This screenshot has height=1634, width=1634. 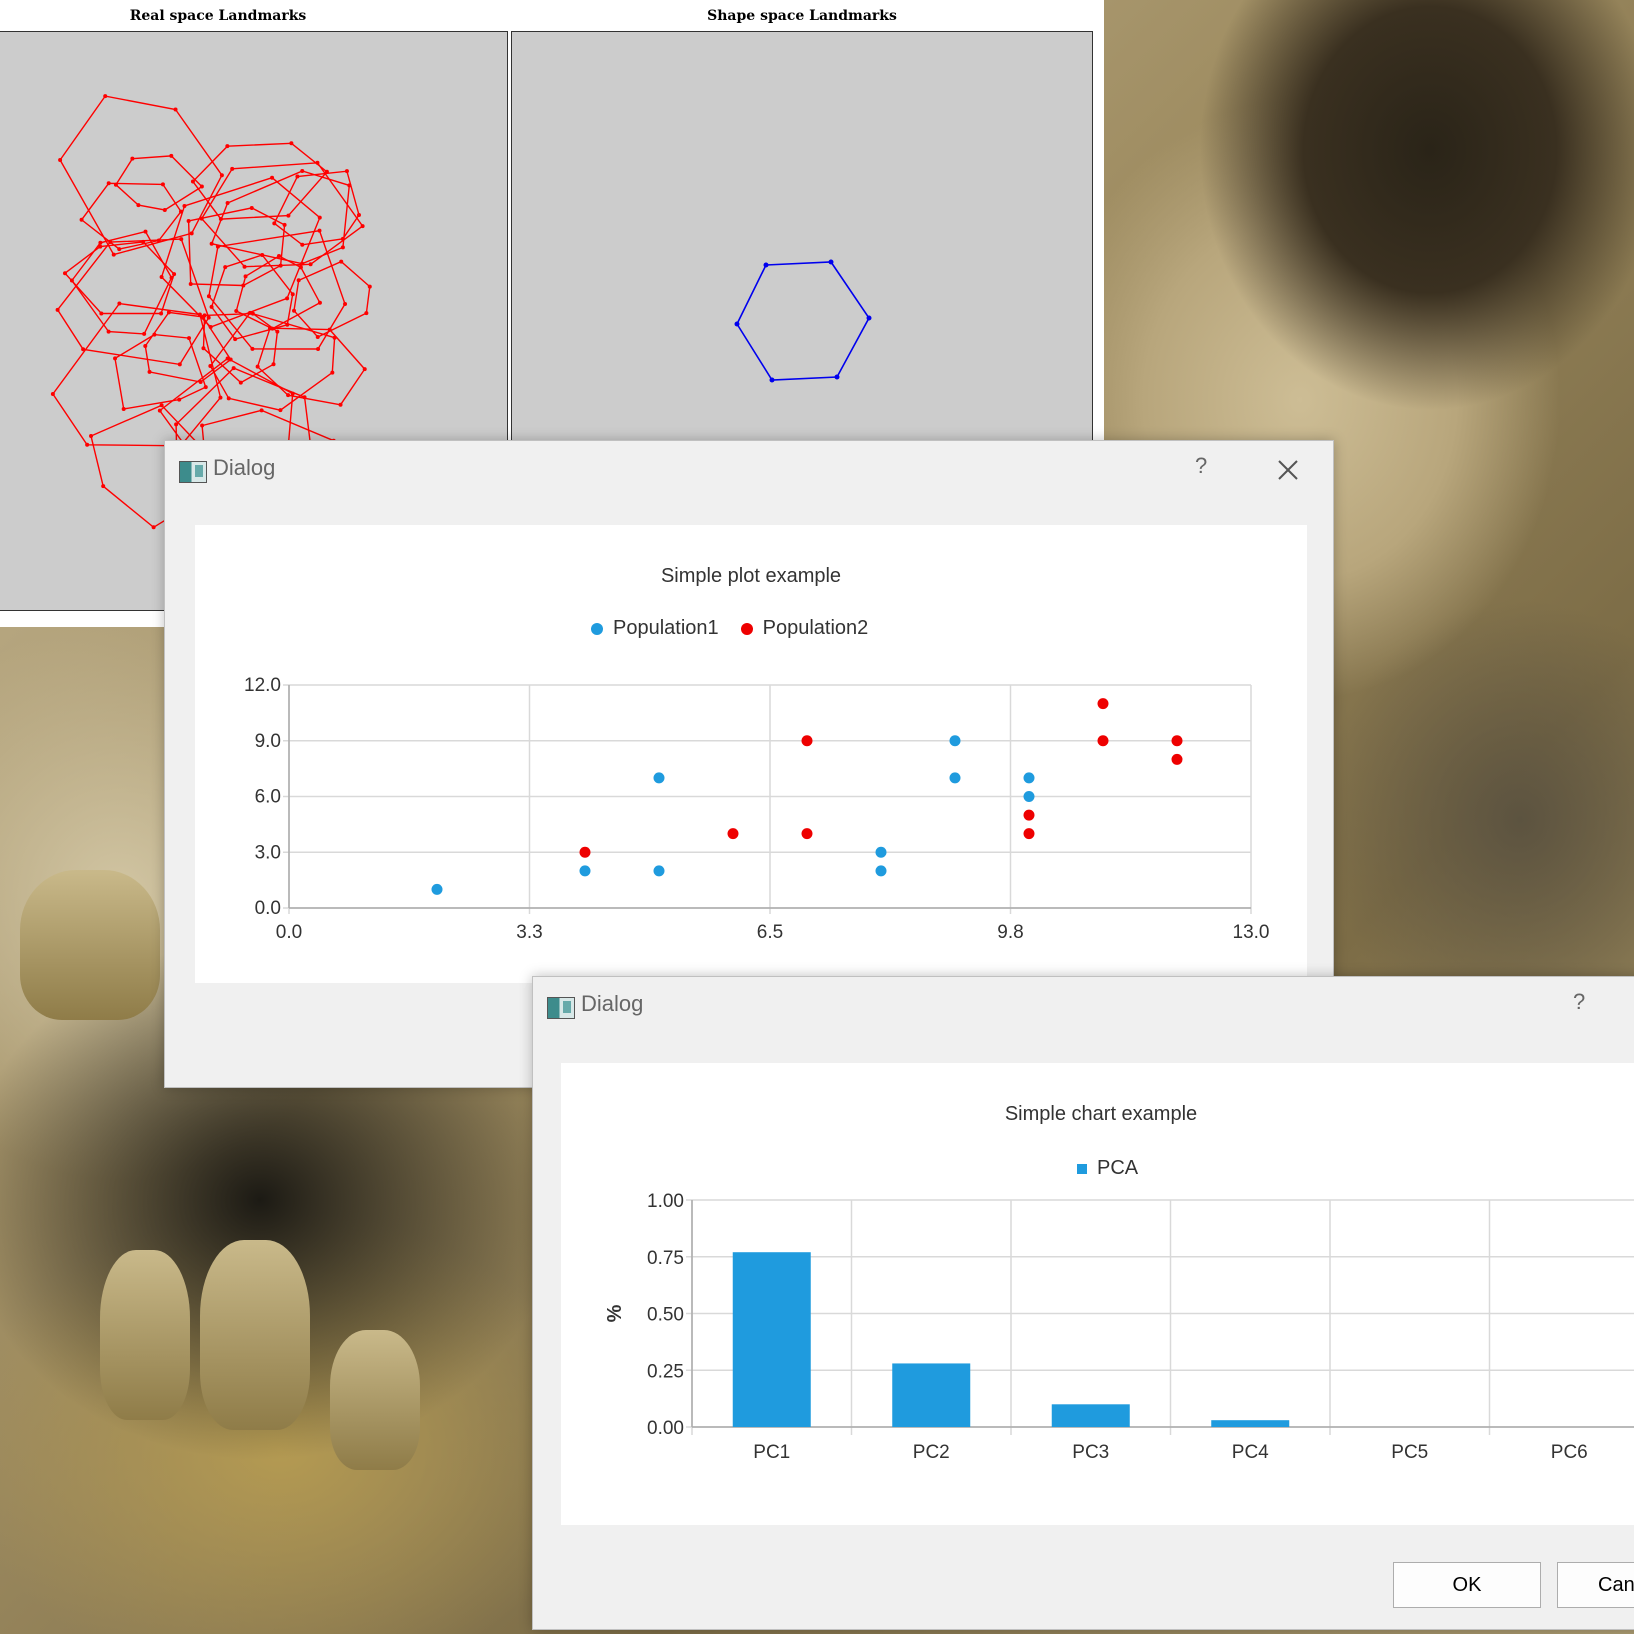 I want to click on y-tick-label: 6.0, so click(x=268, y=797).